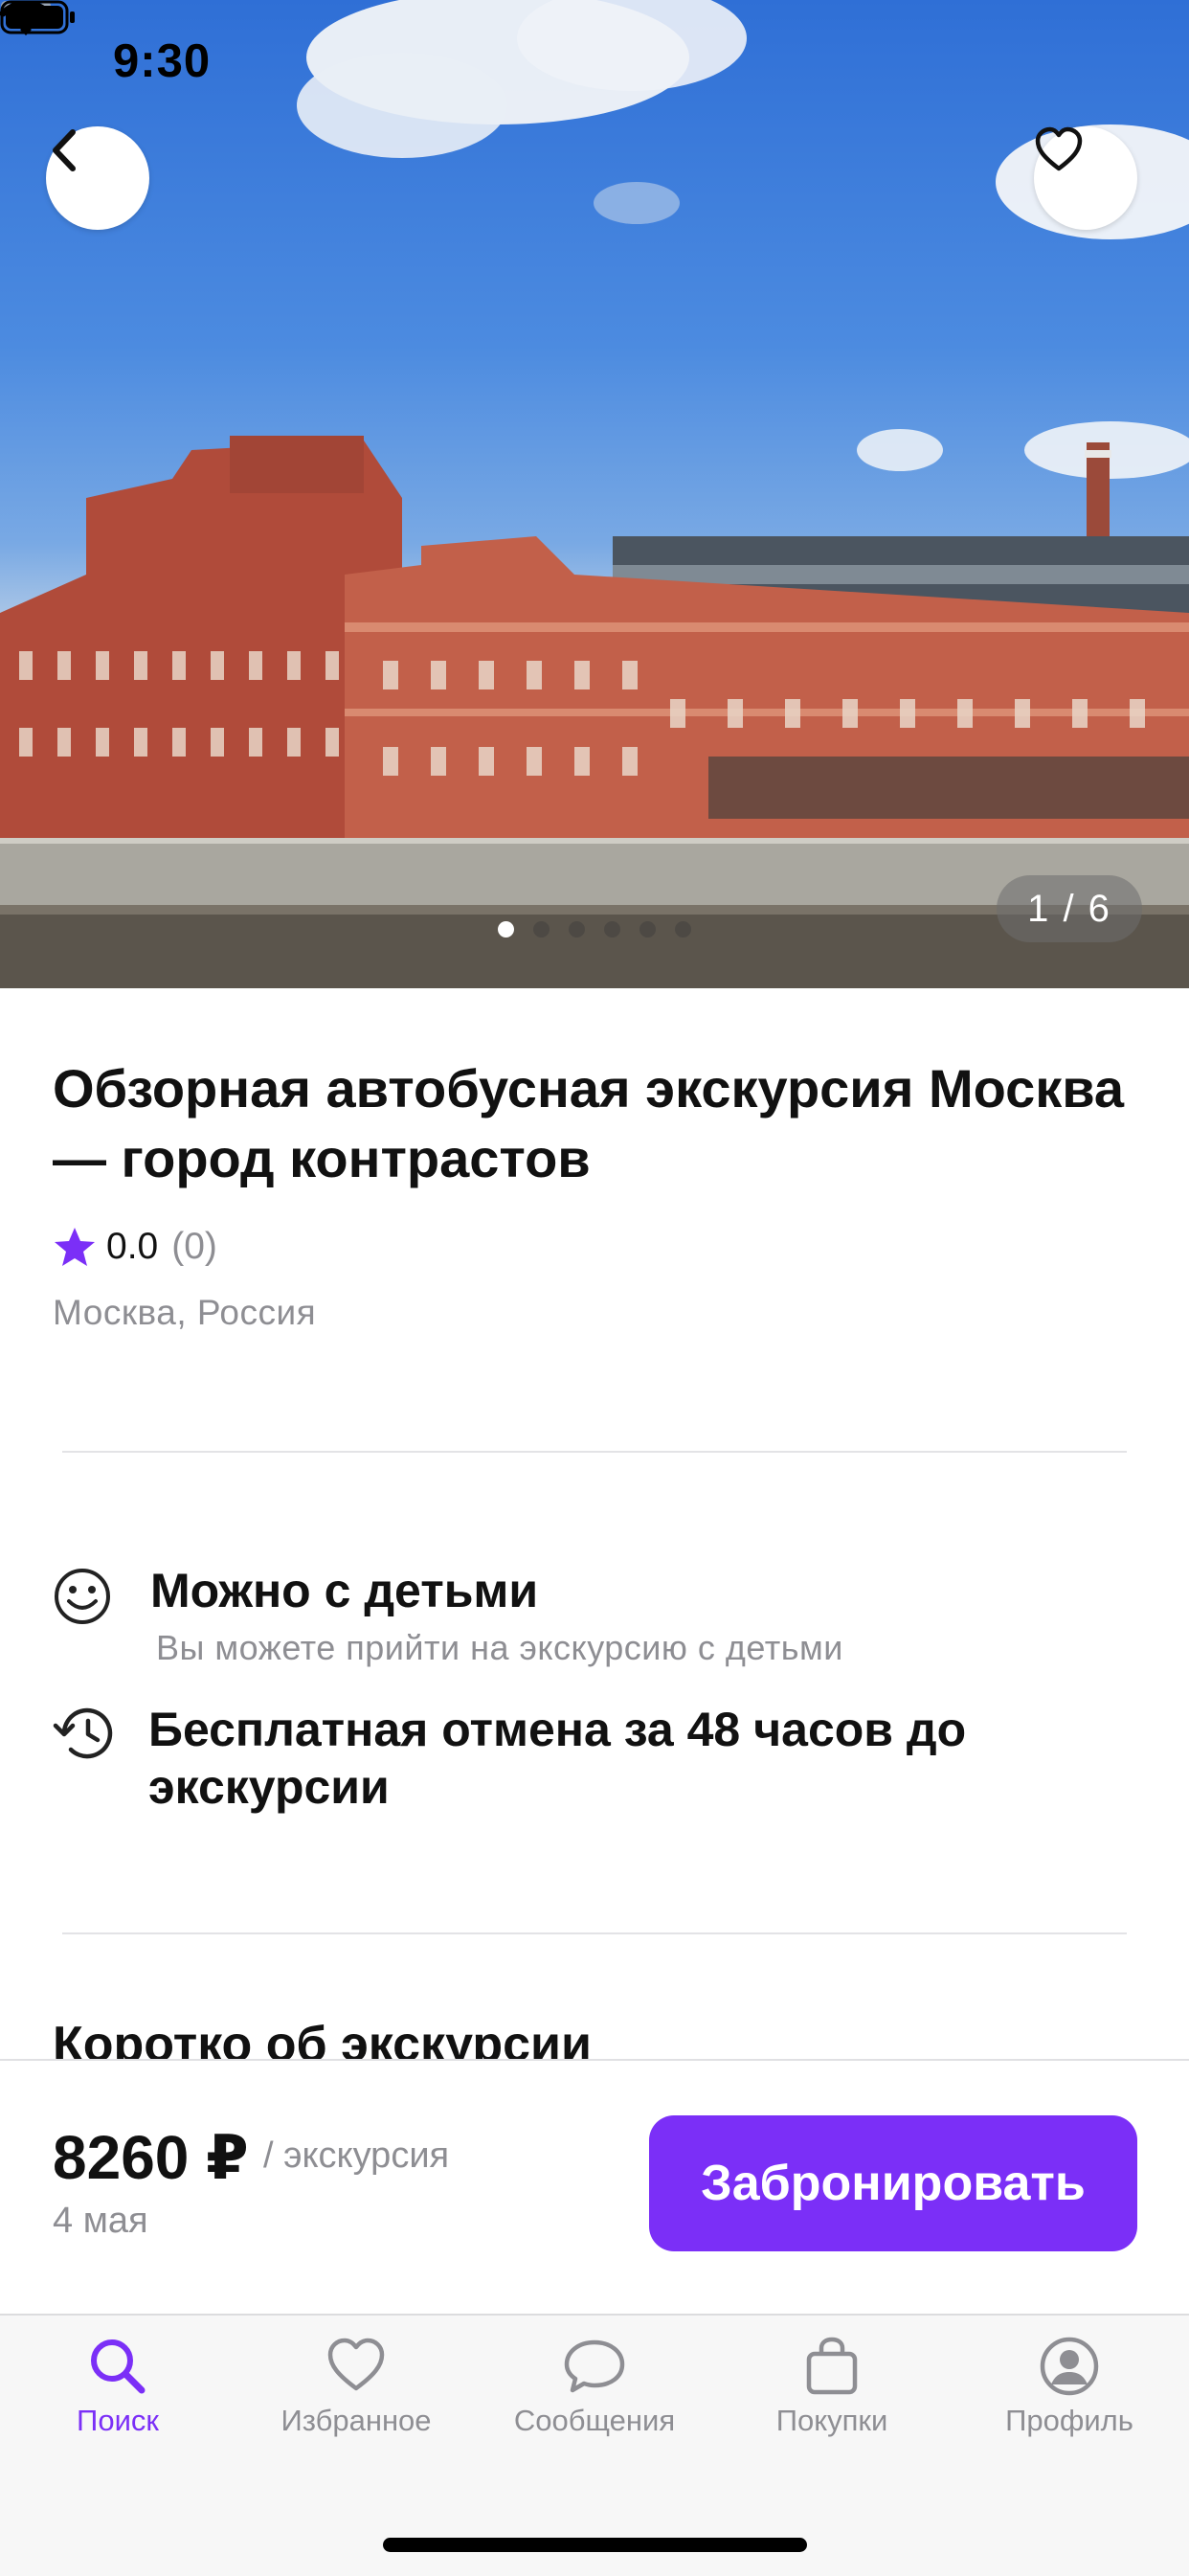  What do you see at coordinates (75, 1247) in the screenshot?
I see `star-icon` at bounding box center [75, 1247].